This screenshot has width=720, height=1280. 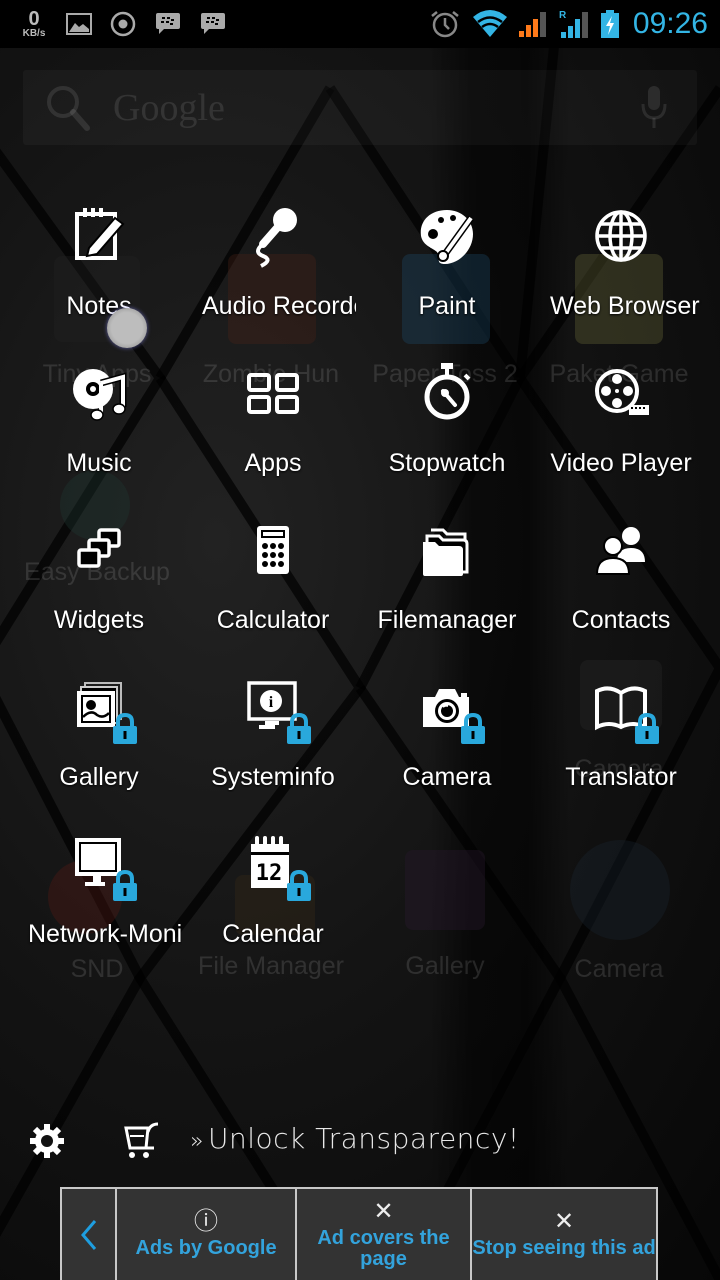 What do you see at coordinates (279, 306) in the screenshot?
I see `app-label: Audio Recorder` at bounding box center [279, 306].